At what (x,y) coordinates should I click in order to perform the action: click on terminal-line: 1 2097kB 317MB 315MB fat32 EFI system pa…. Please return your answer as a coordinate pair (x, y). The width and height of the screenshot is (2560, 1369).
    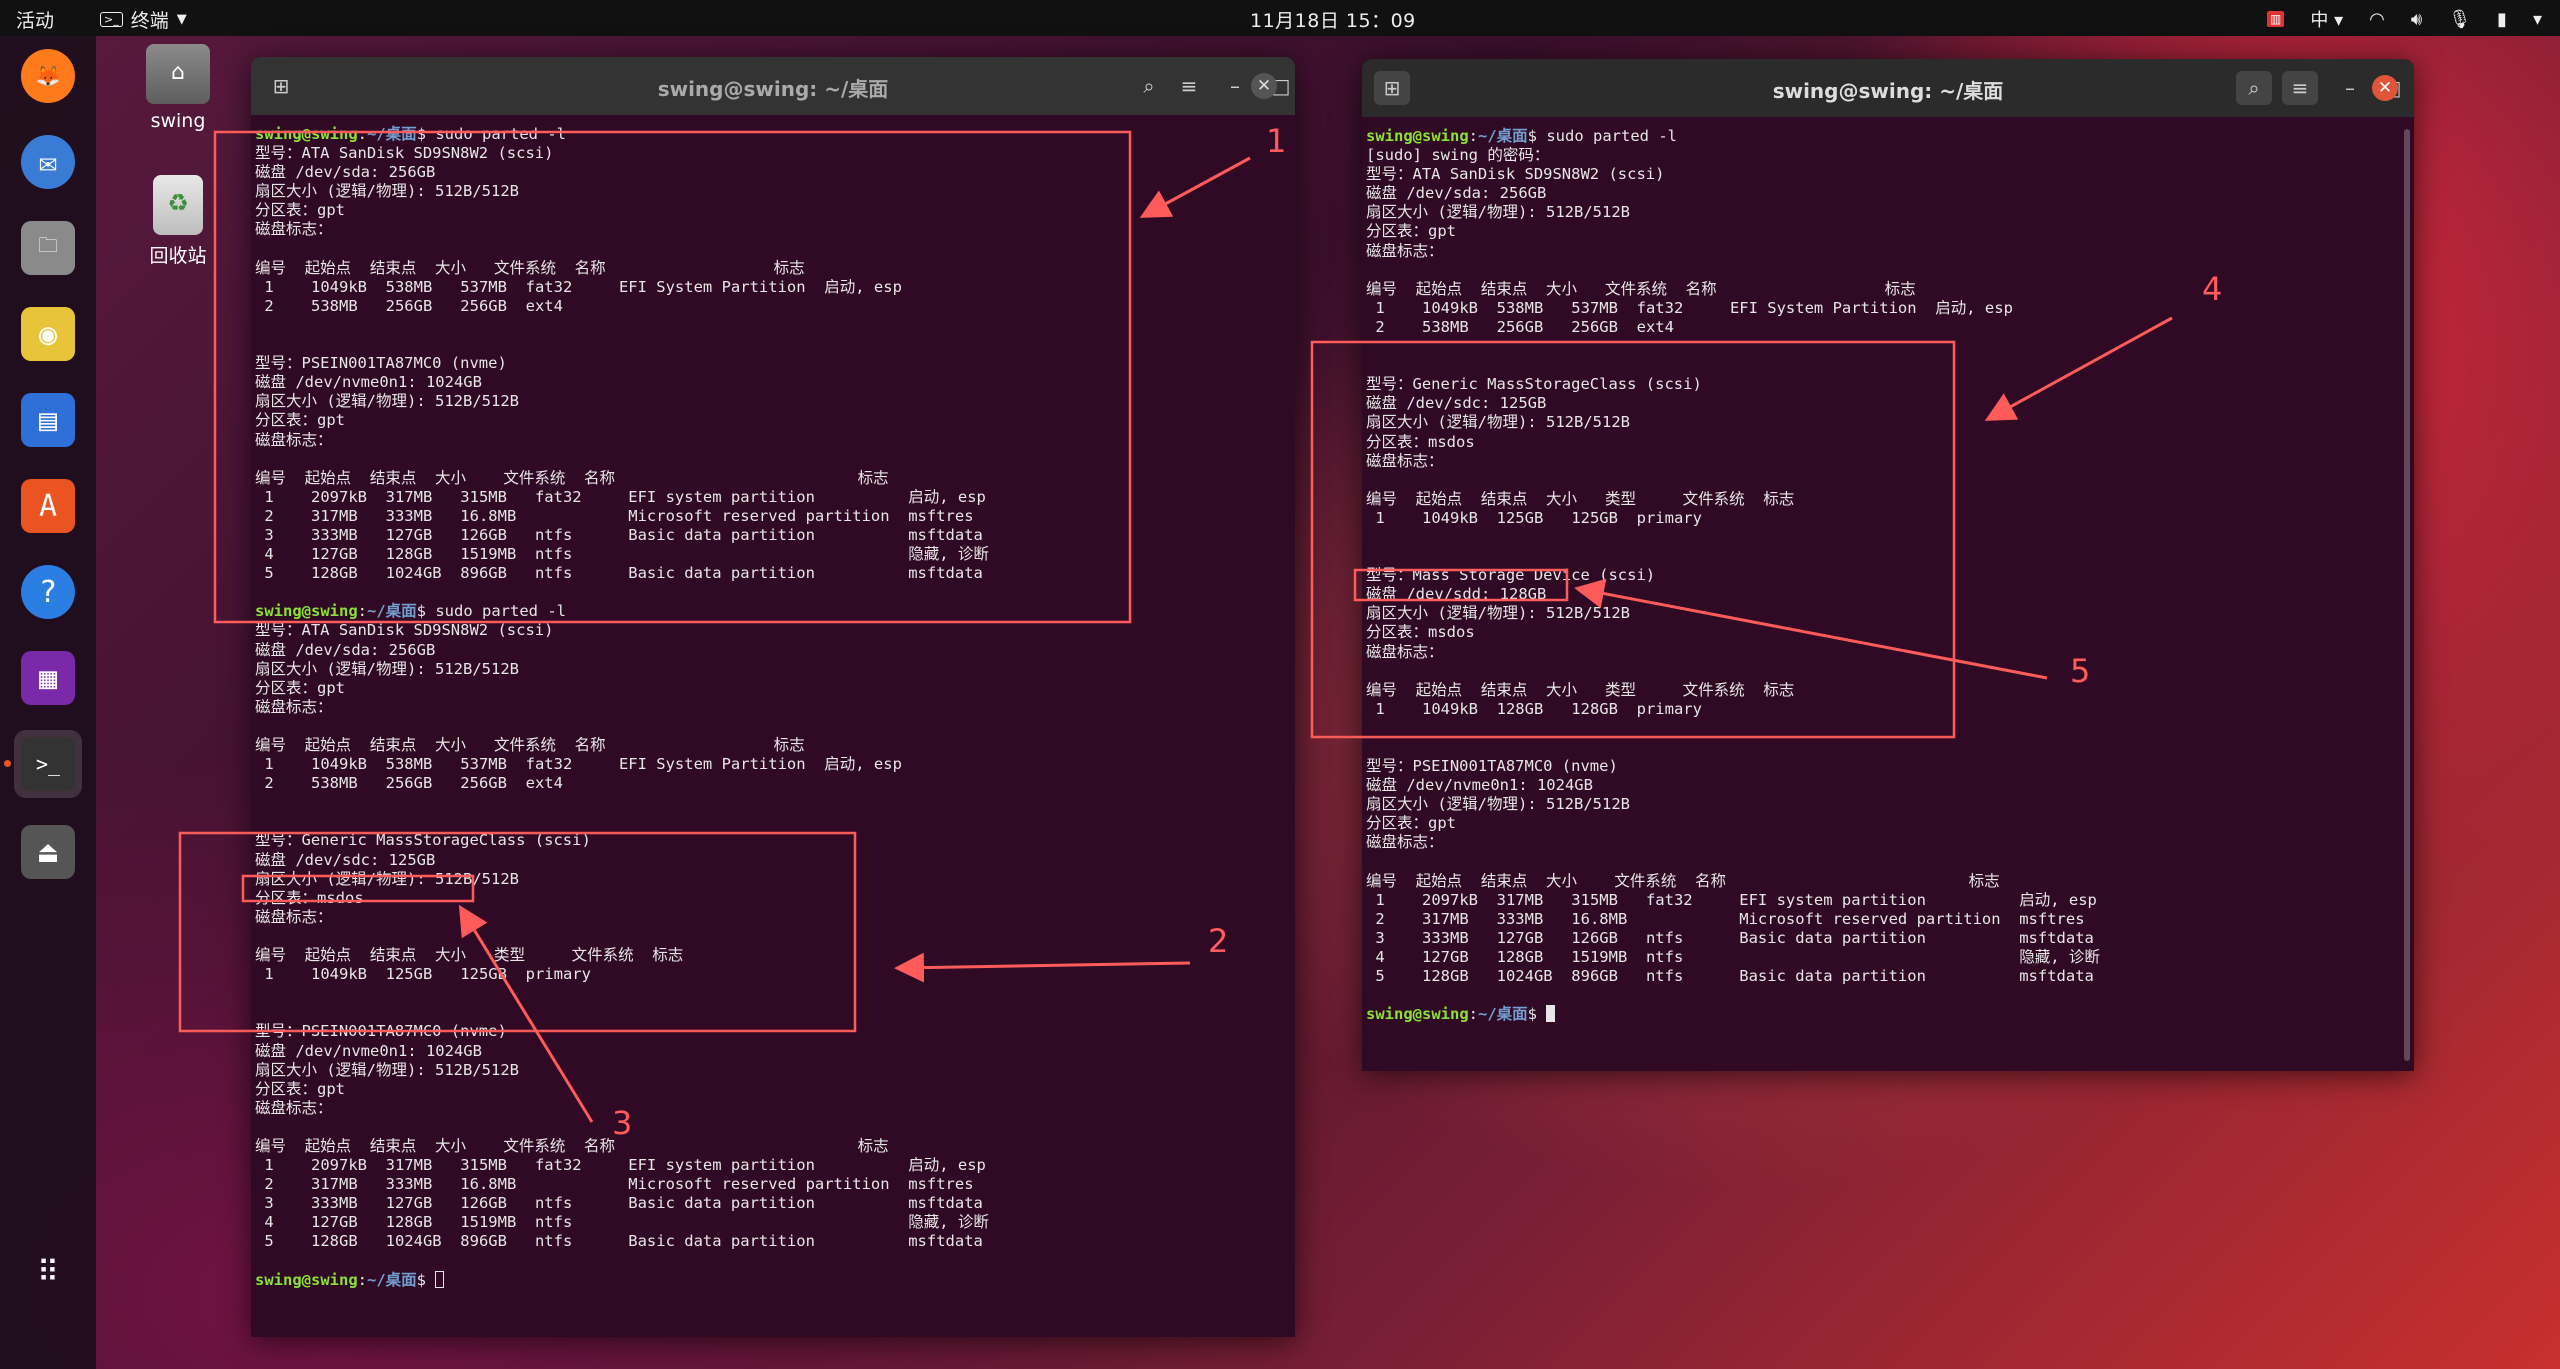
    Looking at the image, I should click on (775, 497).